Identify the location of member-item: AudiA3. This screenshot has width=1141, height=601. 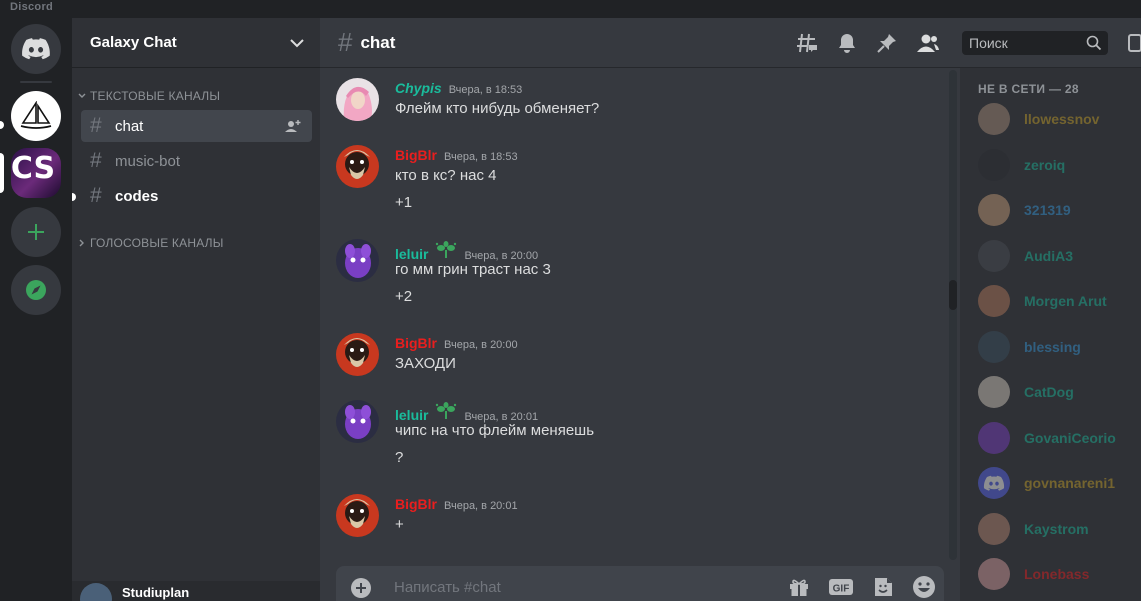
(1025, 256).